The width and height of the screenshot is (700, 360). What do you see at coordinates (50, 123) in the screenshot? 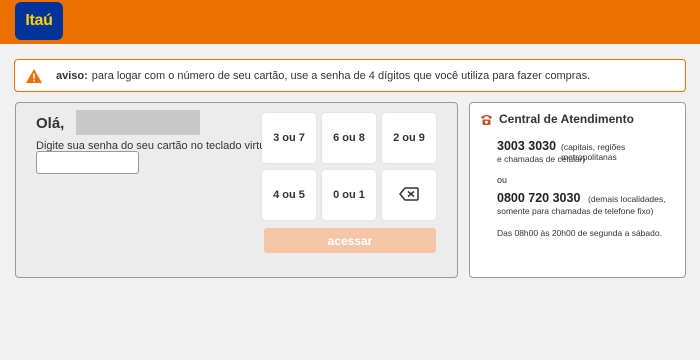
I see `greeting: Olá,` at bounding box center [50, 123].